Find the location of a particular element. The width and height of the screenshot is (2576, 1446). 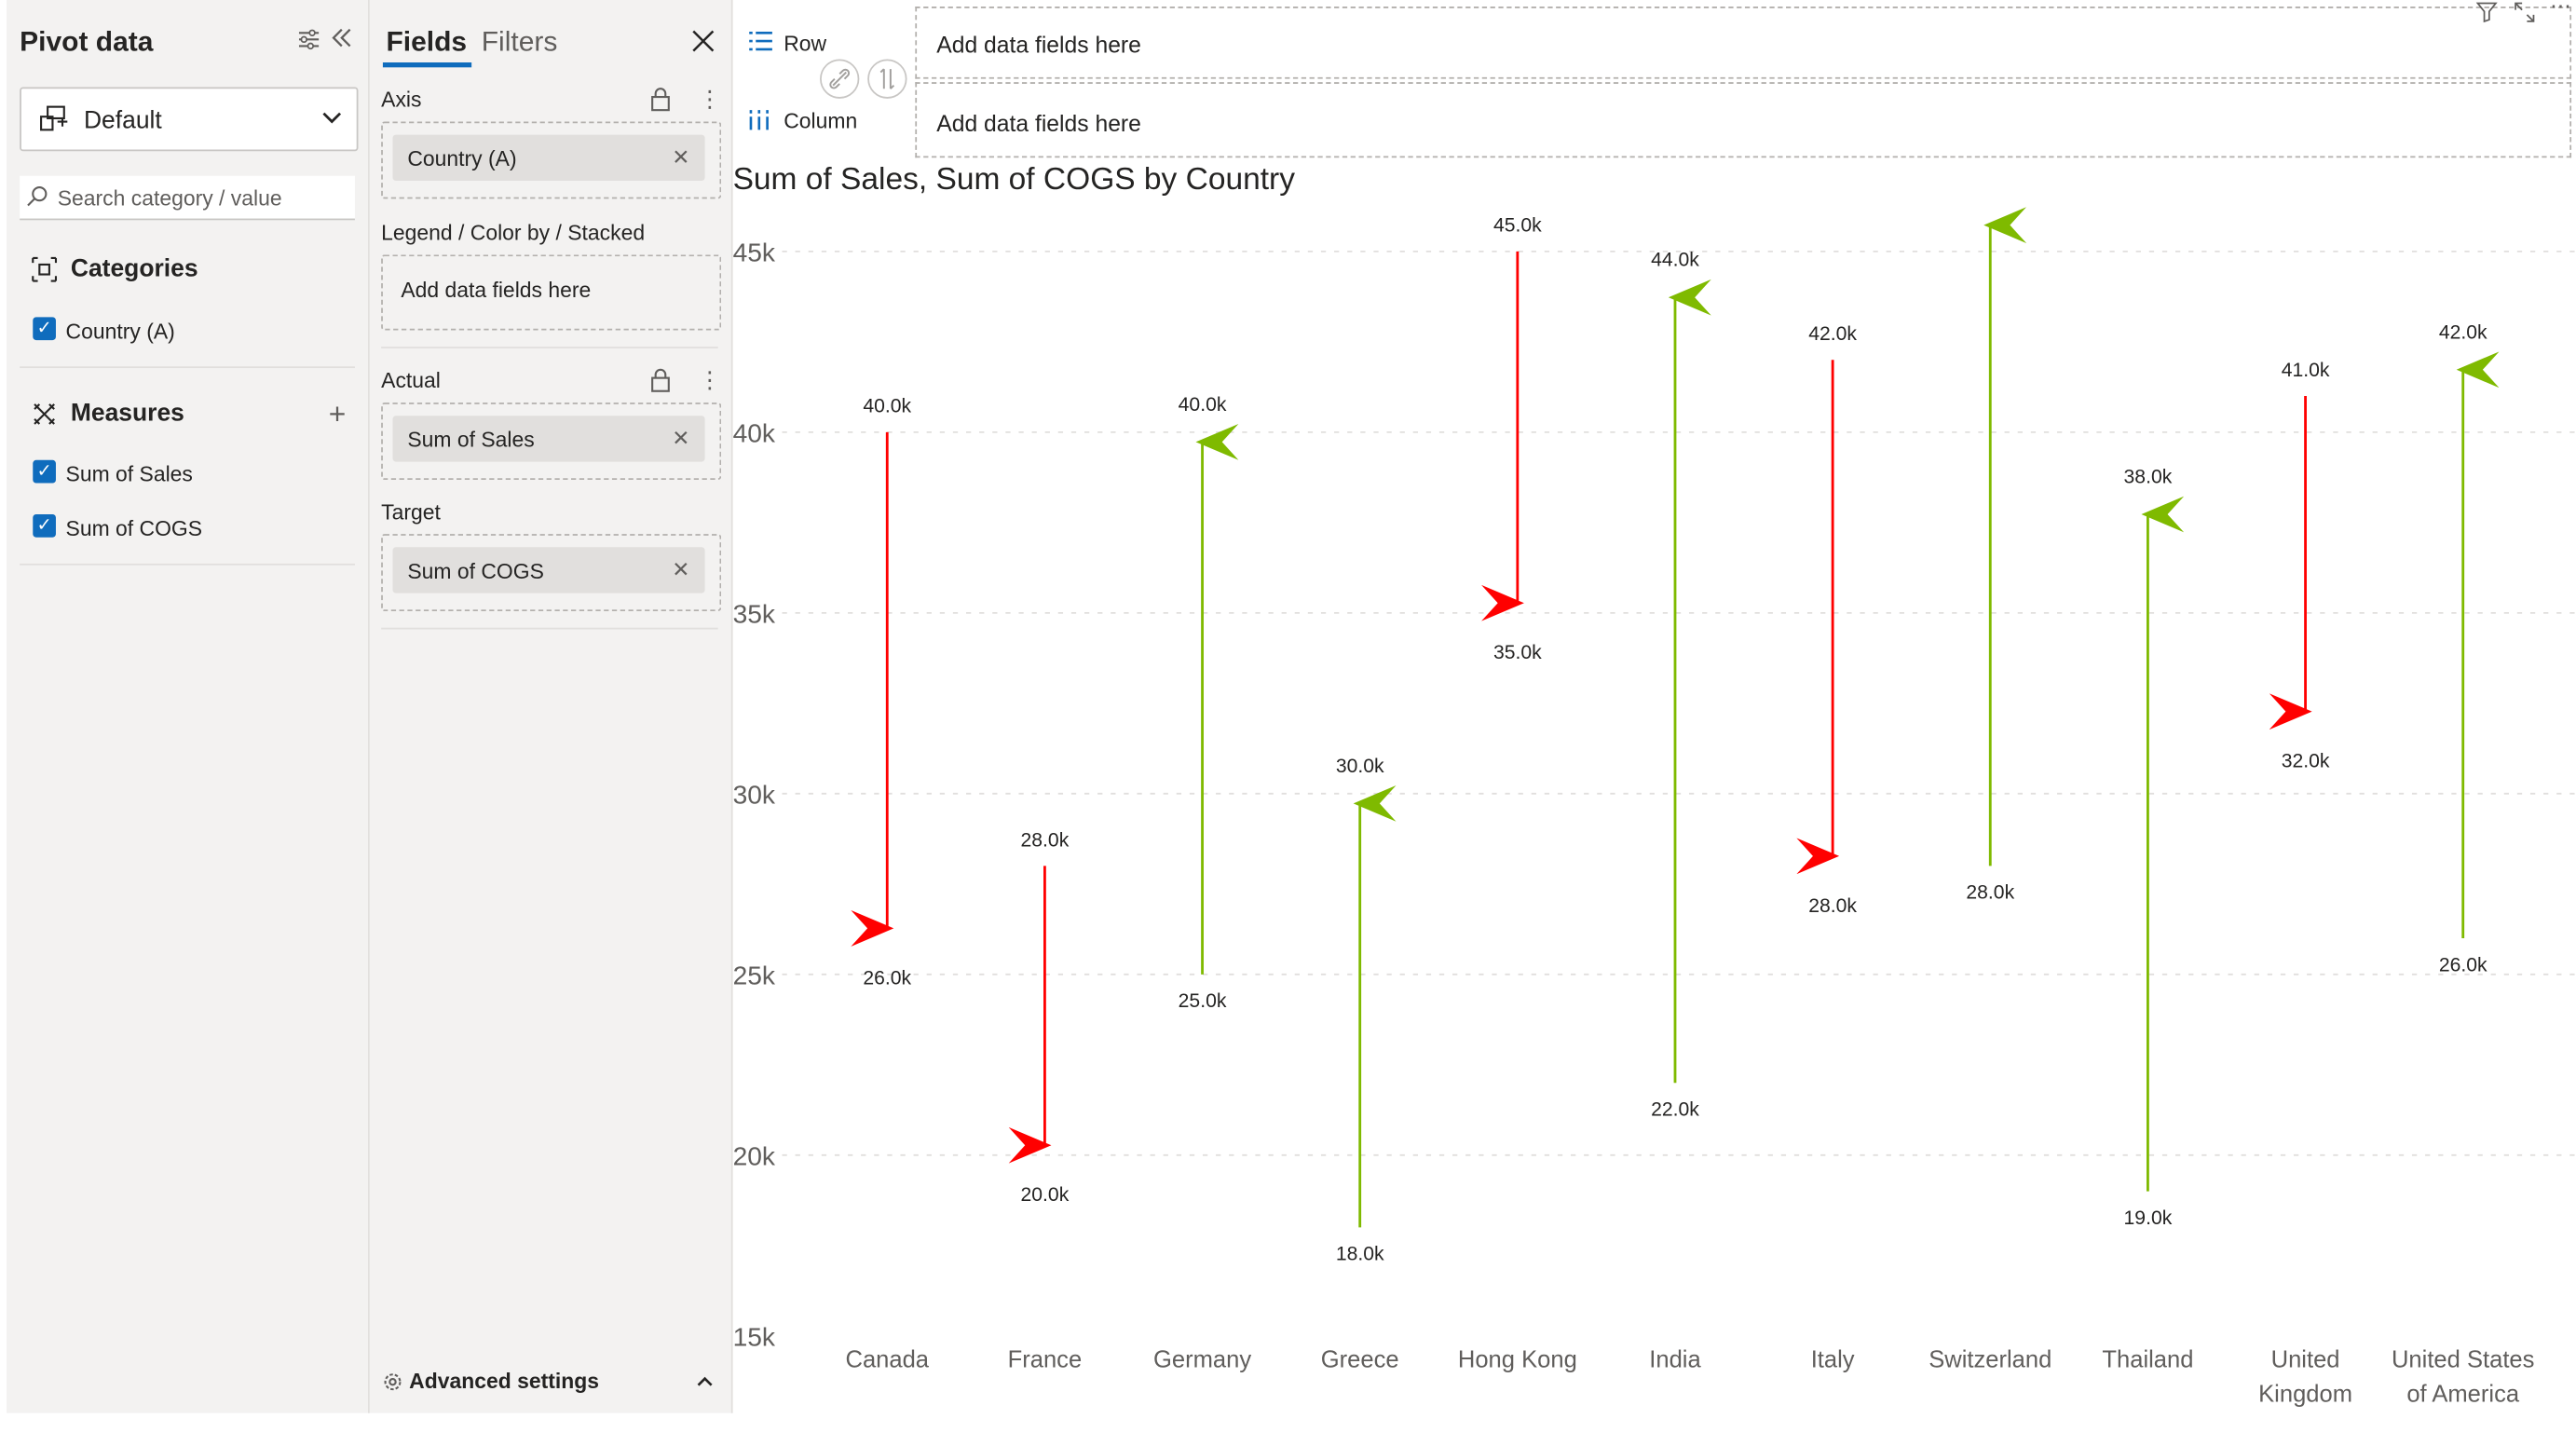

x-tick-label: Hong Kong is located at coordinates (1518, 1359).